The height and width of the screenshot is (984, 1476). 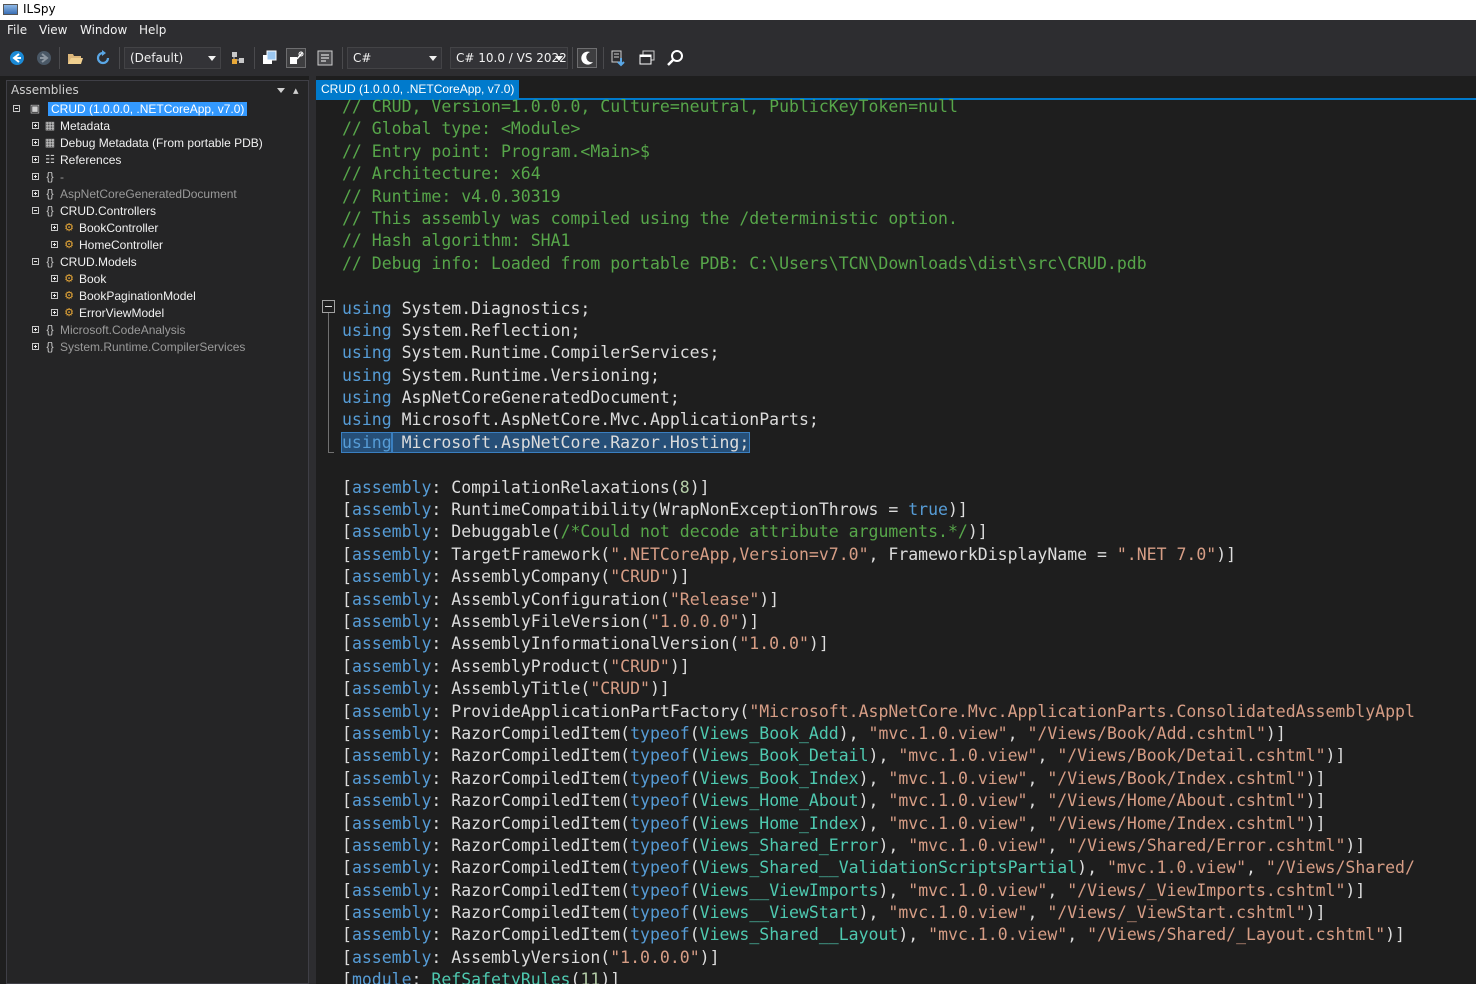 I want to click on code-line: [assembly: AssemblyVersion("1.0.0.0")], so click(x=531, y=957).